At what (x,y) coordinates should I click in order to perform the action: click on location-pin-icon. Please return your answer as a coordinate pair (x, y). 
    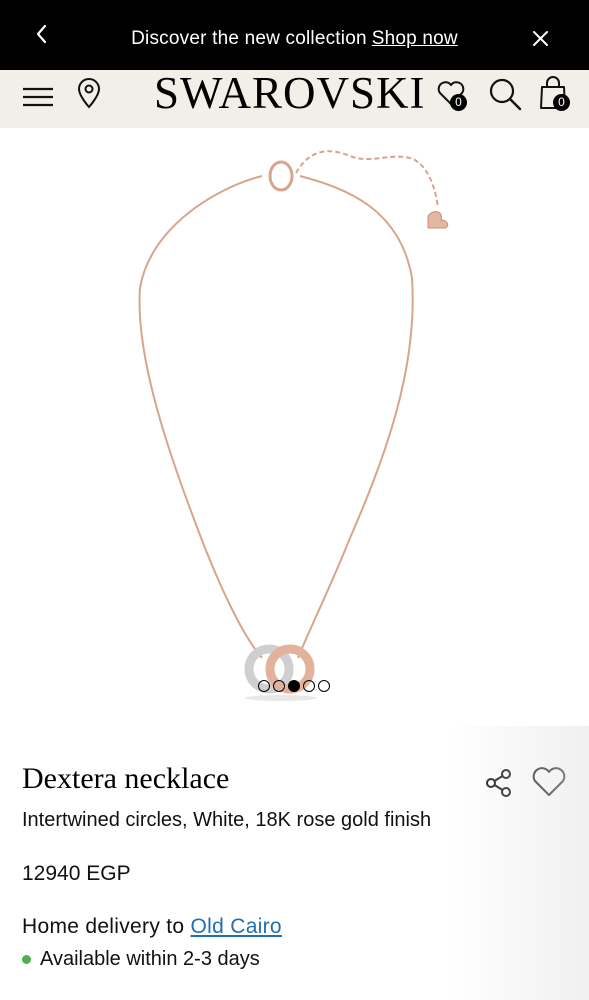
    Looking at the image, I should click on (89, 94).